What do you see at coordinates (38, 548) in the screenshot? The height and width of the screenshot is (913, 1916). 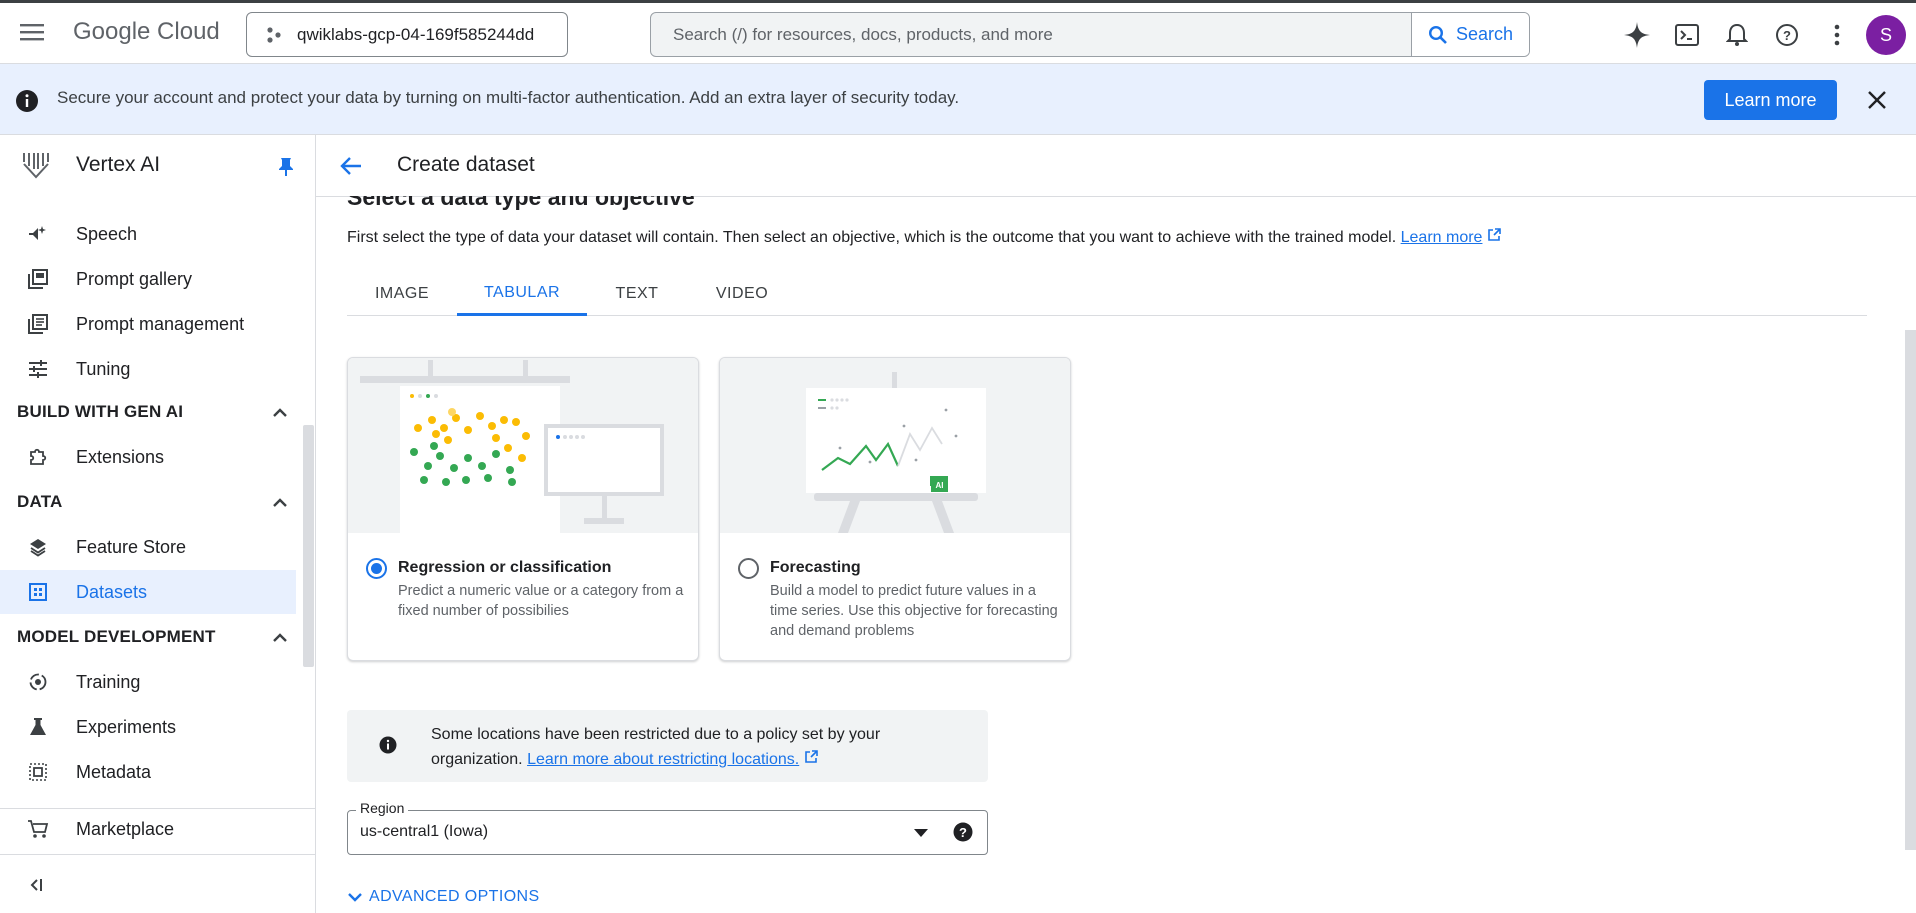 I see `layers-icon` at bounding box center [38, 548].